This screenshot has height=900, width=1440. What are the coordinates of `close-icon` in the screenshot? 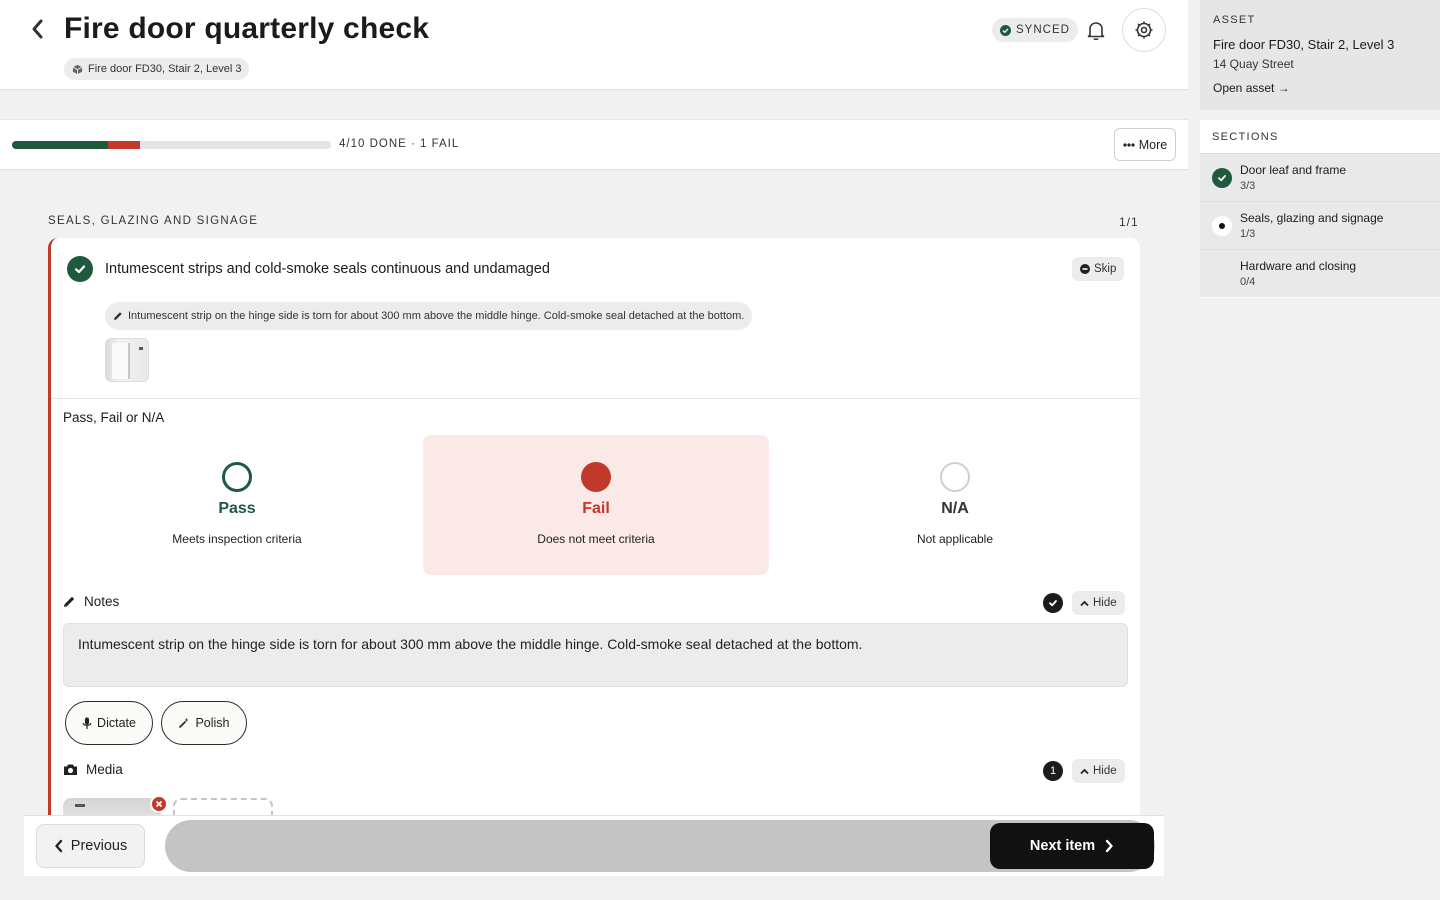 It's located at (159, 804).